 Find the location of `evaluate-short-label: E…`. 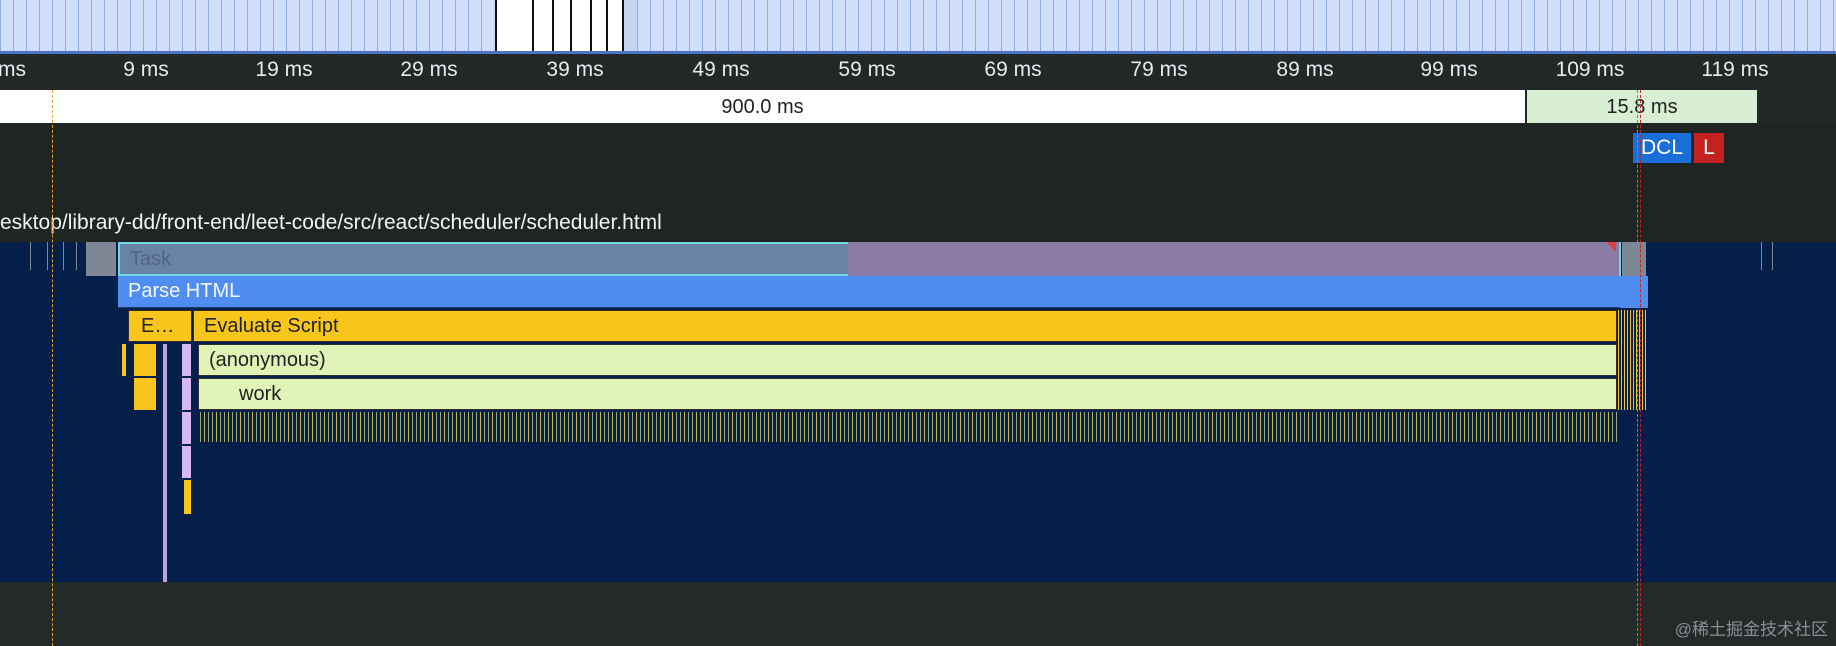

evaluate-short-label: E… is located at coordinates (158, 326).